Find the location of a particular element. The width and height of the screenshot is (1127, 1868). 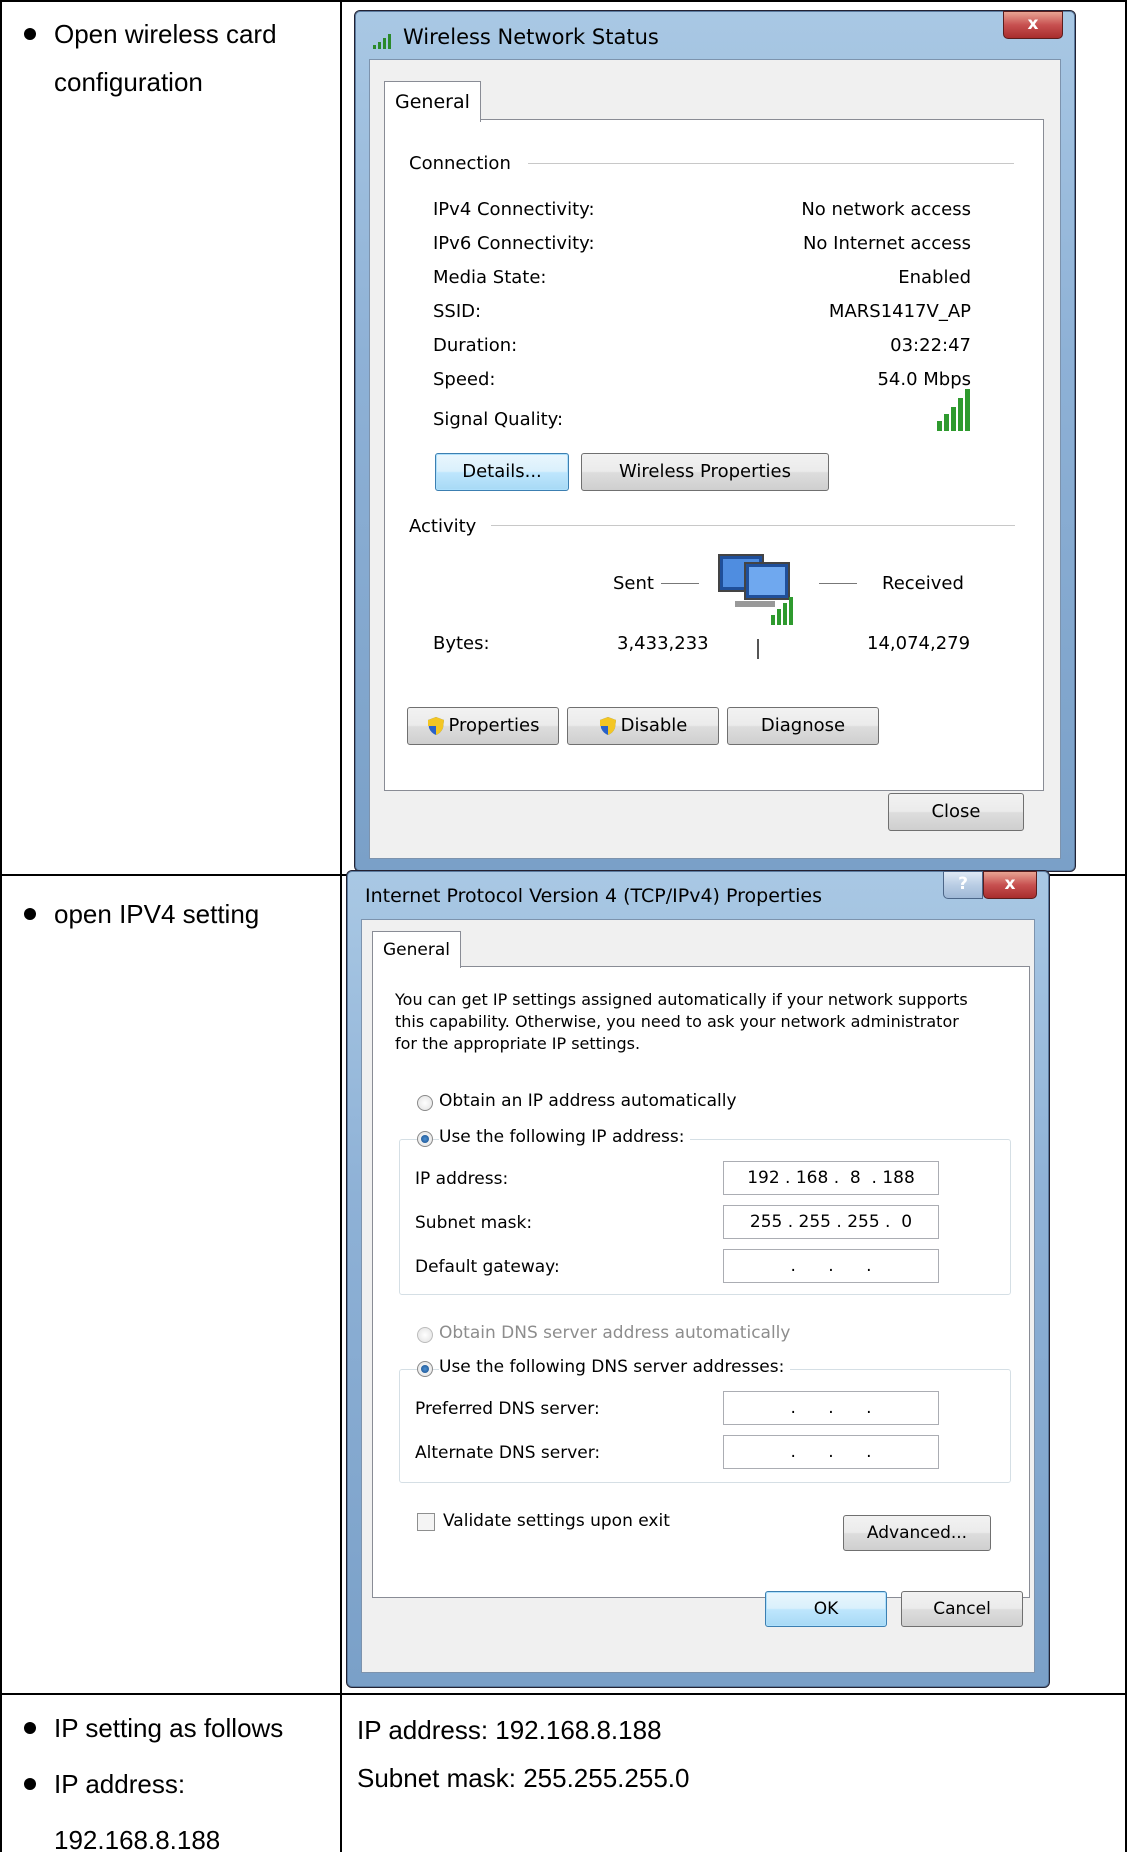

default-gateway-label: Default gateway: is located at coordinates (487, 1267).